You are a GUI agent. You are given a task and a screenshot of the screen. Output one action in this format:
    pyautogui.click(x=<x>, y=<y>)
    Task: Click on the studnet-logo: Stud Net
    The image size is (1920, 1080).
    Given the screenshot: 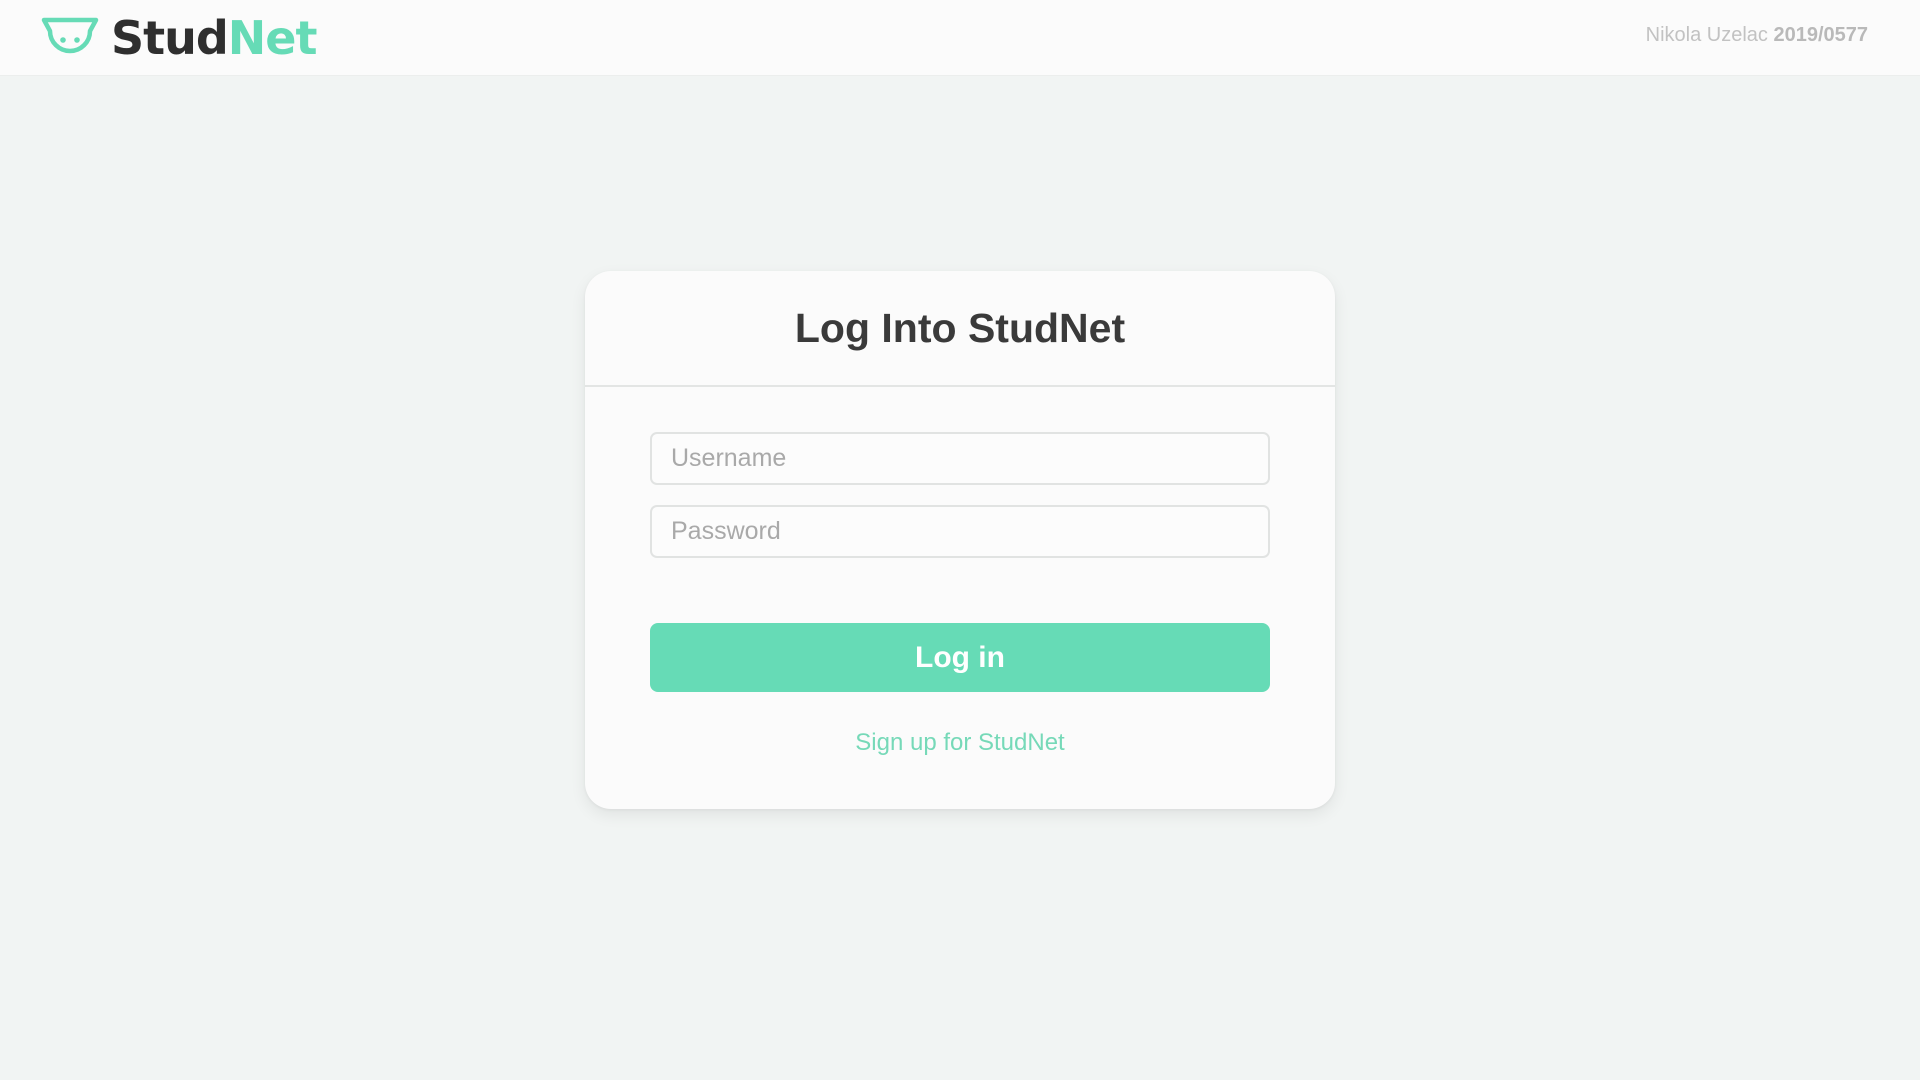 What is the action you would take?
    pyautogui.click(x=178, y=38)
    